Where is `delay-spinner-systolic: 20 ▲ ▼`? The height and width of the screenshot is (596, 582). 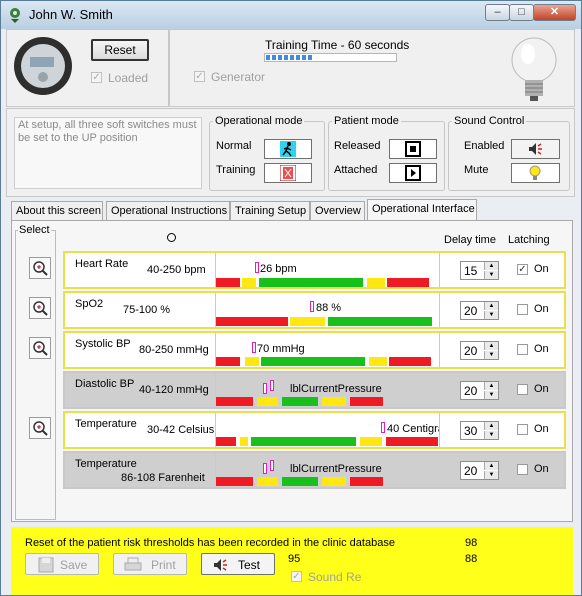 delay-spinner-systolic: 20 ▲ ▼ is located at coordinates (479, 350).